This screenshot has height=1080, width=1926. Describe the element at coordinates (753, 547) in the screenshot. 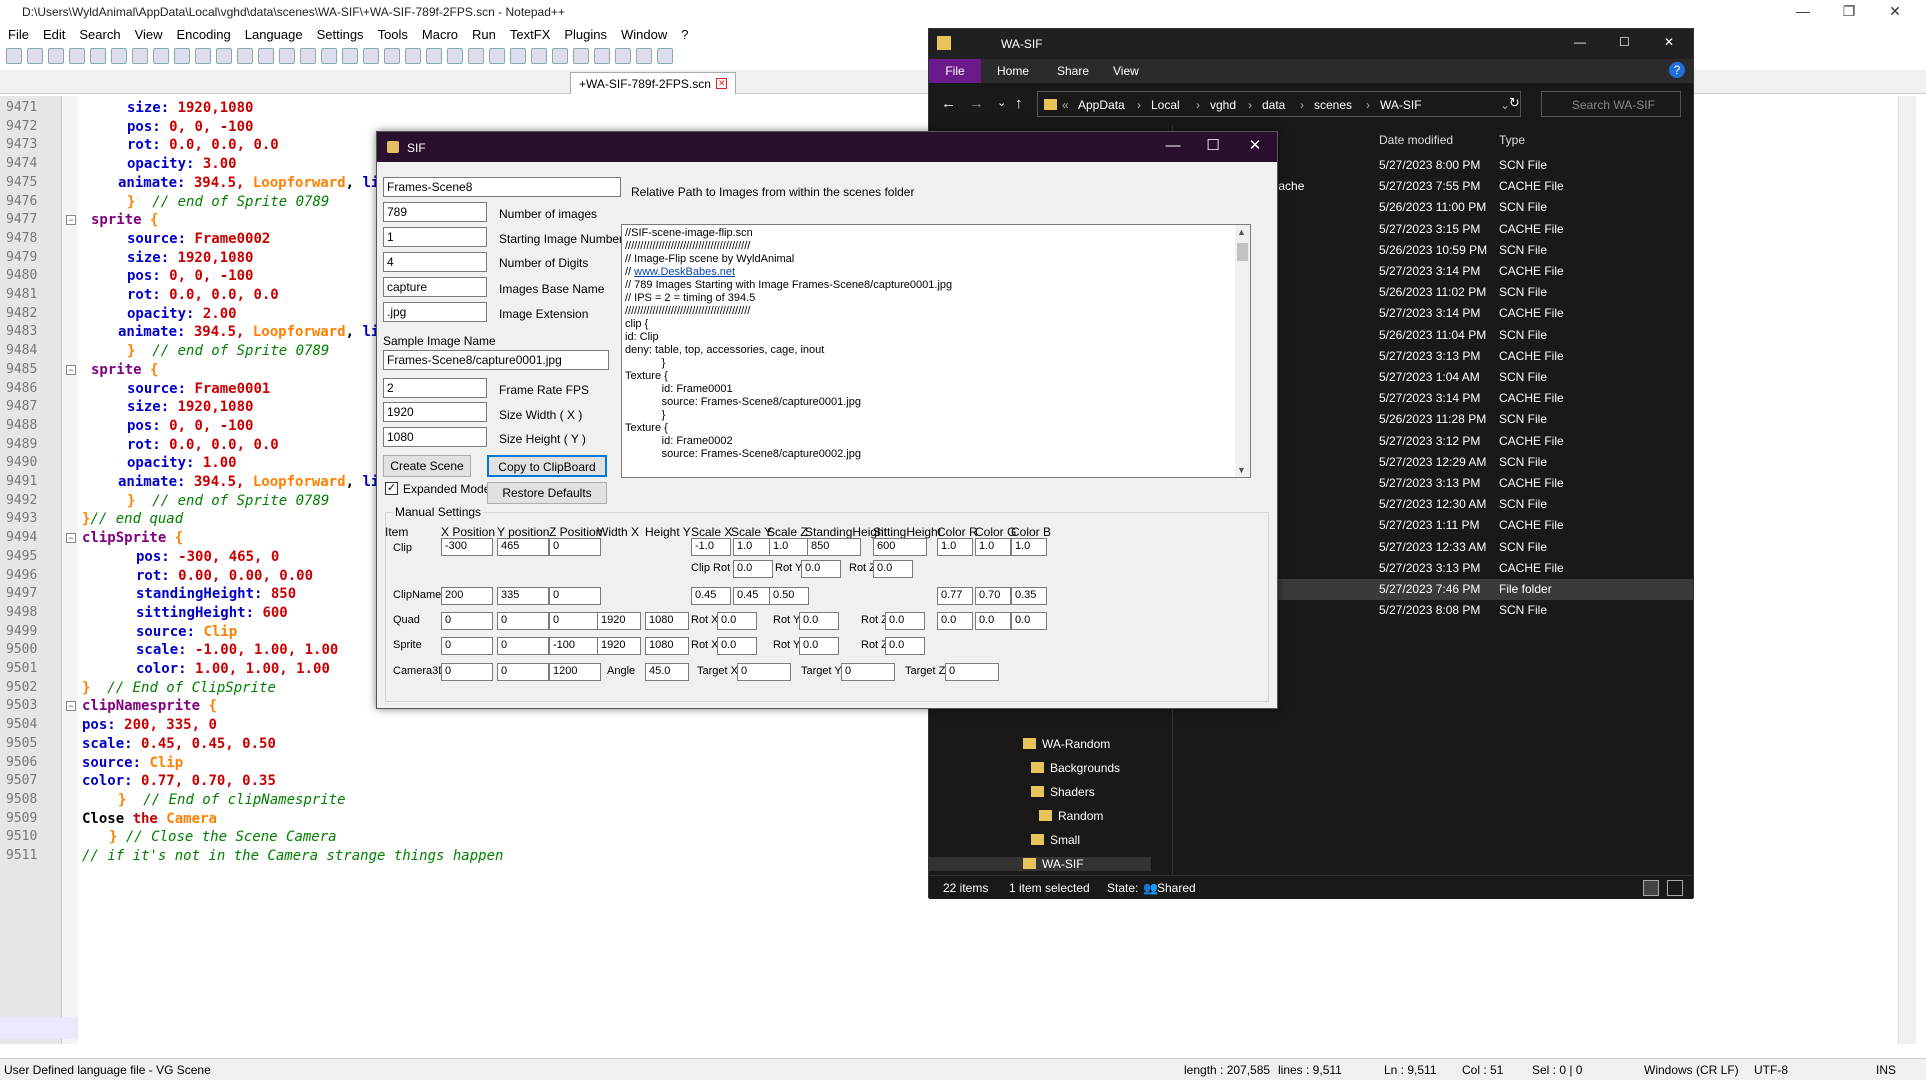

I see `clip-scale-y-input: 1.0` at that location.